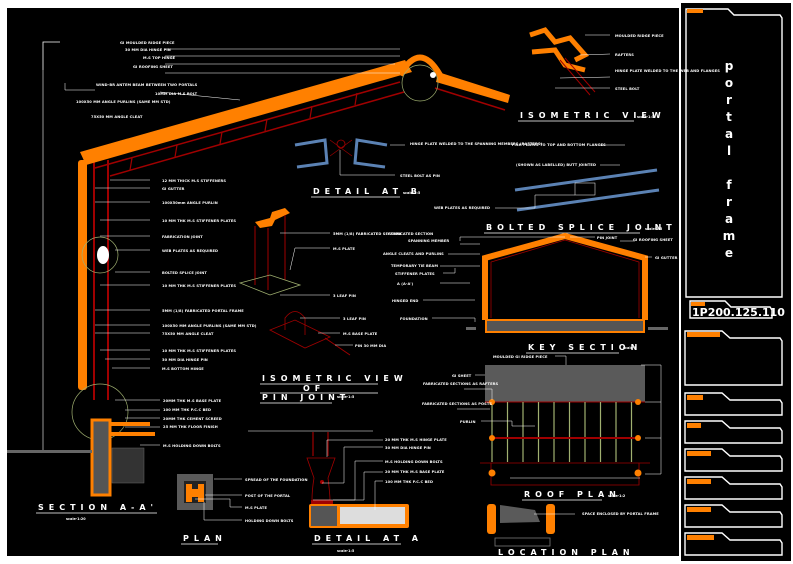 Image resolution: width=793 pixels, height=564 pixels. Describe the element at coordinates (729, 151) in the screenshot. I see `vertical-title-letter: l` at that location.